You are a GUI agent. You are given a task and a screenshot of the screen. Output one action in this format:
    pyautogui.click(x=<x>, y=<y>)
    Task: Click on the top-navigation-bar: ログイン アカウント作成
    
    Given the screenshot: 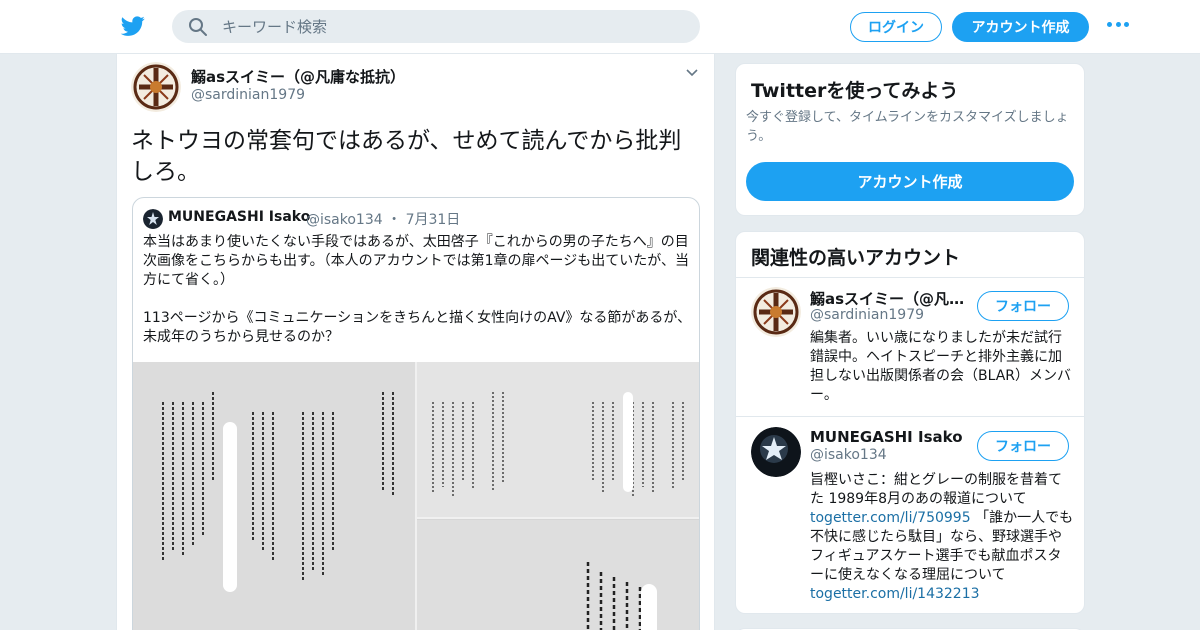 What is the action you would take?
    pyautogui.click(x=600, y=27)
    